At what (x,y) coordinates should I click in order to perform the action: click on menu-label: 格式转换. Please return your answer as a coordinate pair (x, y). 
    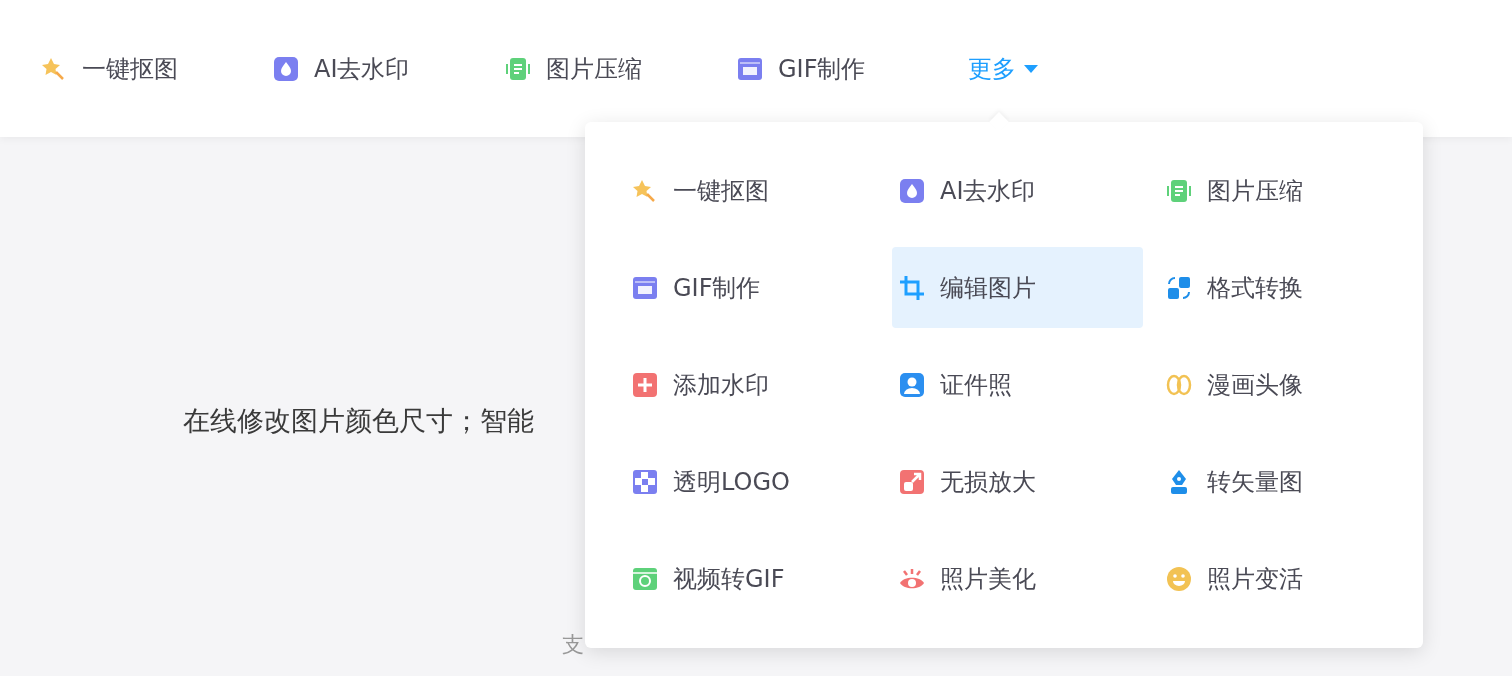
    Looking at the image, I should click on (1255, 288).